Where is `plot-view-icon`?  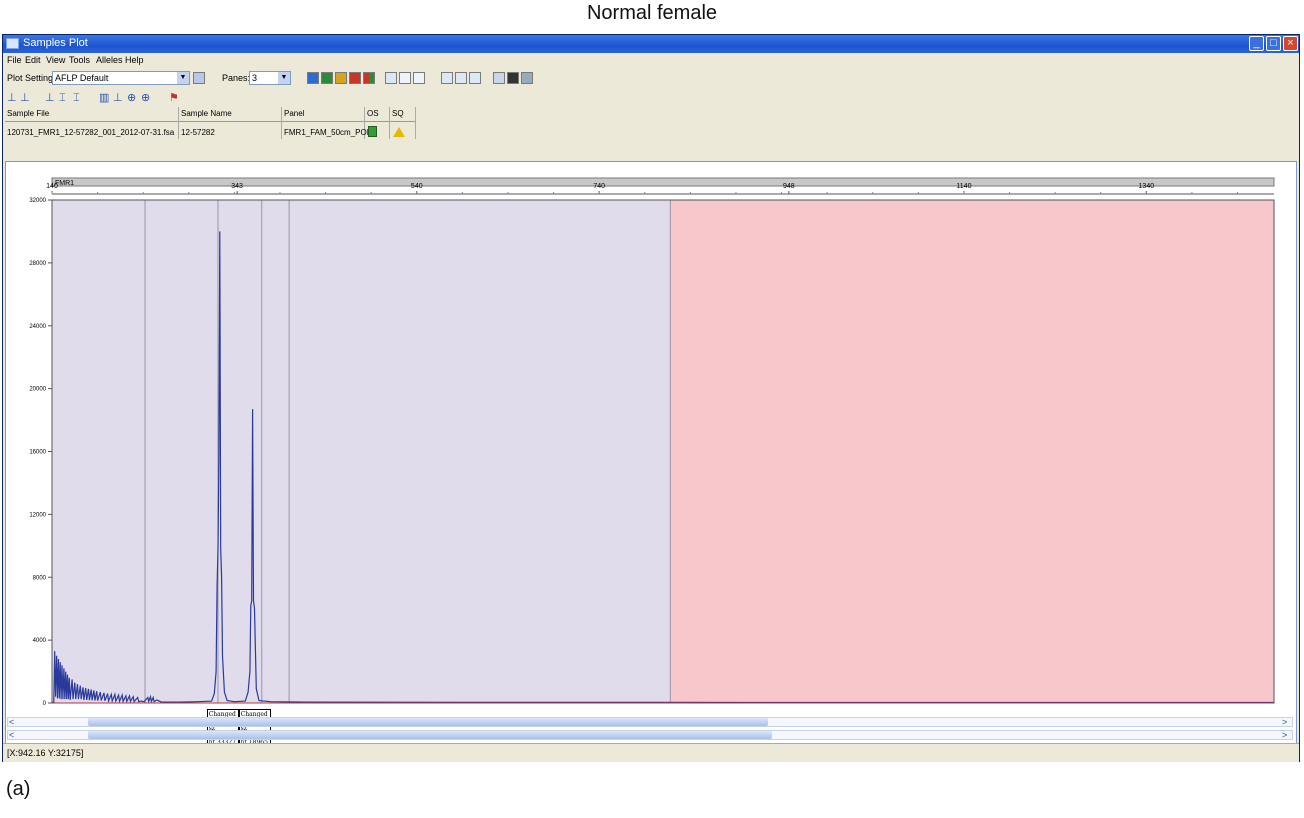 plot-view-icon is located at coordinates (405, 78).